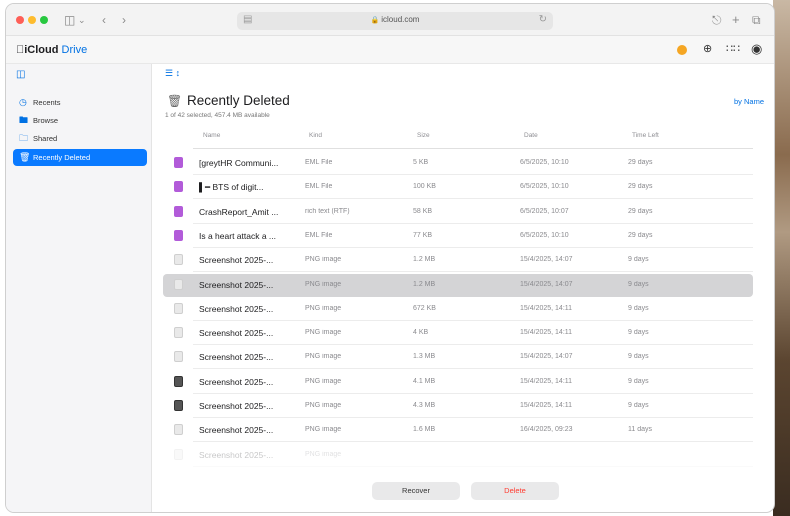 The height and width of the screenshot is (516, 790). I want to click on notification-dot, so click(682, 50).